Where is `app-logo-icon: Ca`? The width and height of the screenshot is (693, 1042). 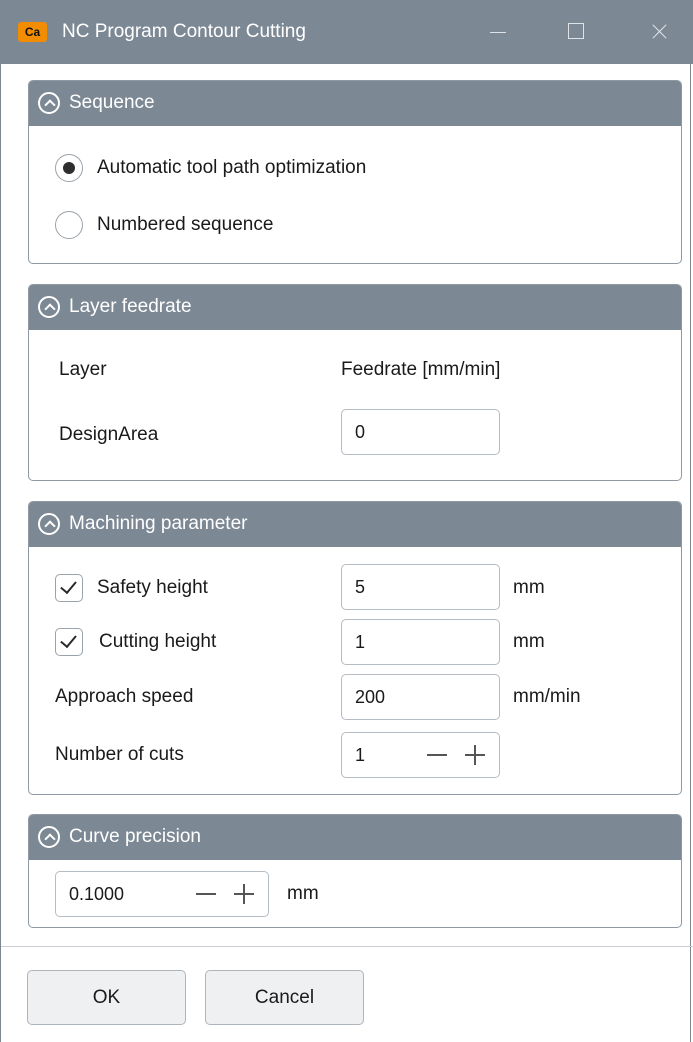
app-logo-icon: Ca is located at coordinates (32, 32).